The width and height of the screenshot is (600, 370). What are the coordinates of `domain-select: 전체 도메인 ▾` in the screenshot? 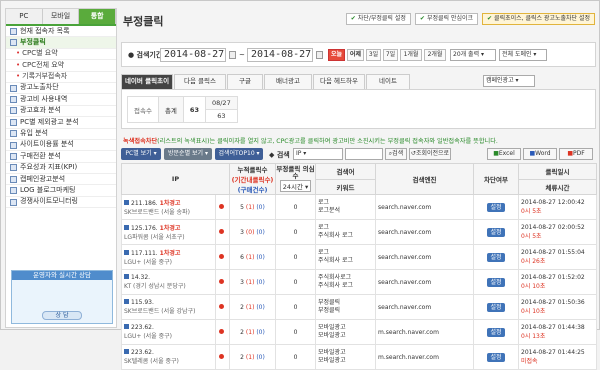 It's located at (523, 55).